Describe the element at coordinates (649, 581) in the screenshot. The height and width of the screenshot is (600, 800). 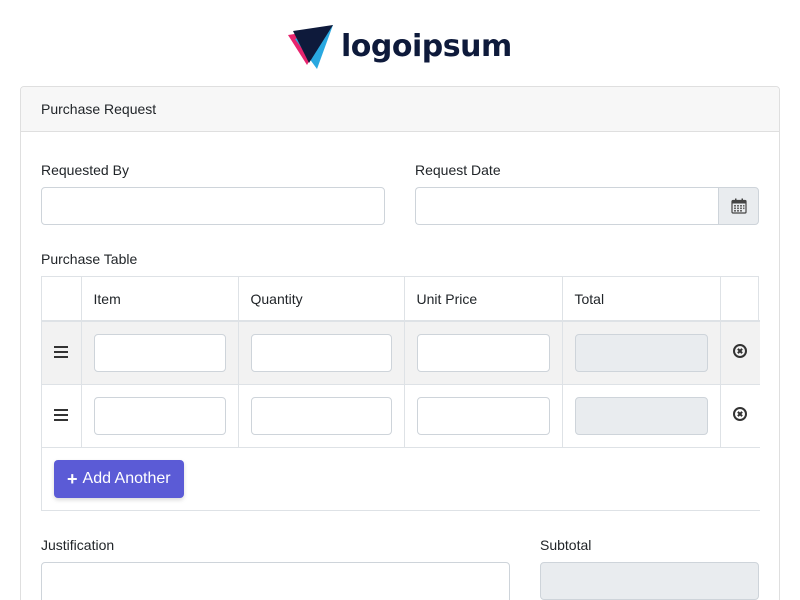
I see `subtotal-field` at that location.